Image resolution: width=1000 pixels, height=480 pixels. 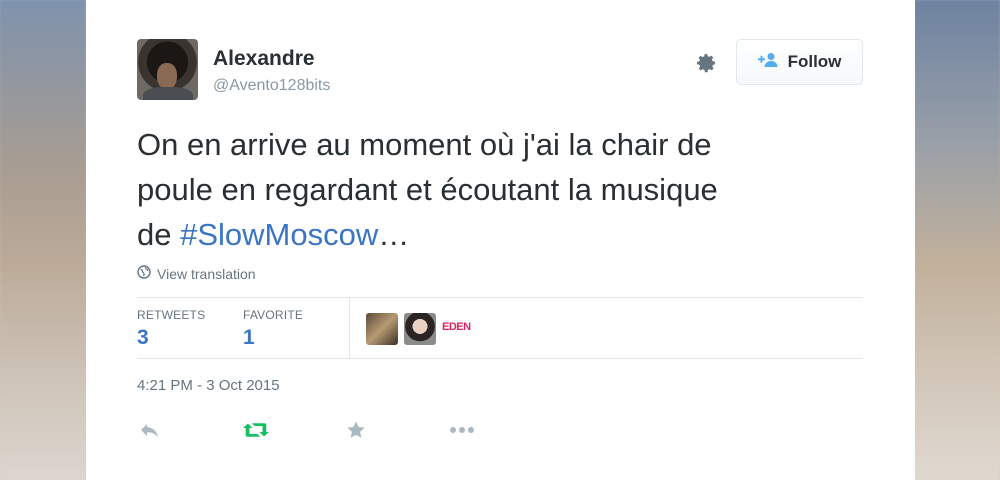 I want to click on follow-button: Follow, so click(x=799, y=62).